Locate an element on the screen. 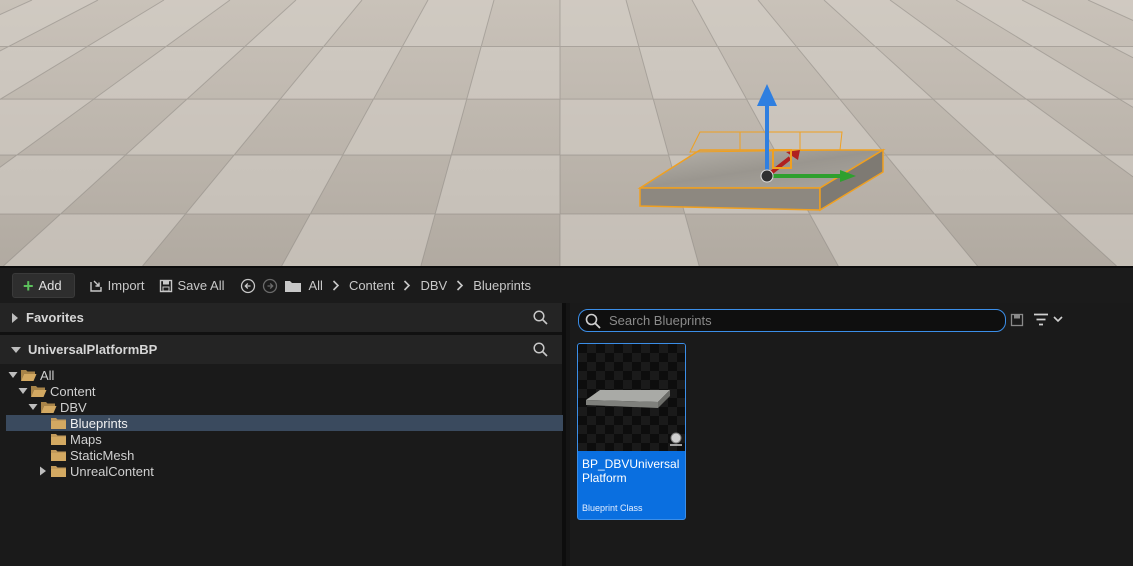 This screenshot has width=1133, height=566. import-label: Import is located at coordinates (126, 285).